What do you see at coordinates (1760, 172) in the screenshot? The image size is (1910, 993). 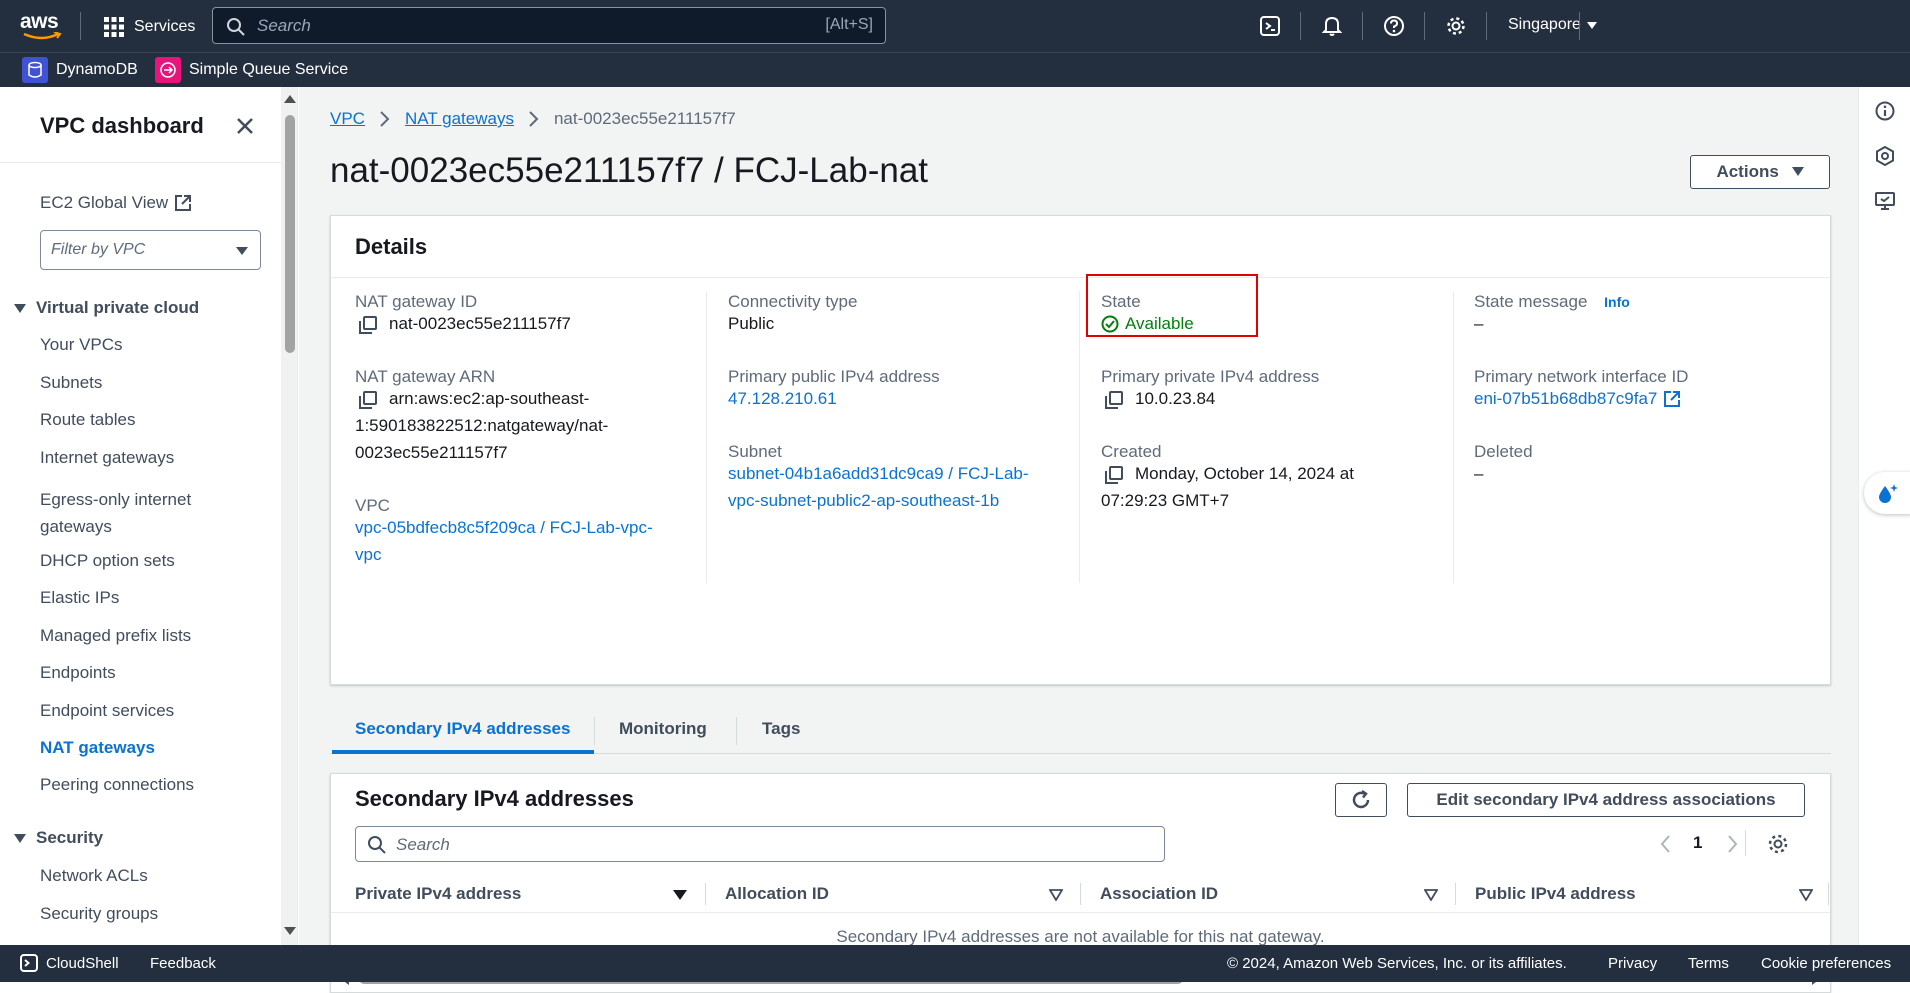 I see `actions-button: Actions` at bounding box center [1760, 172].